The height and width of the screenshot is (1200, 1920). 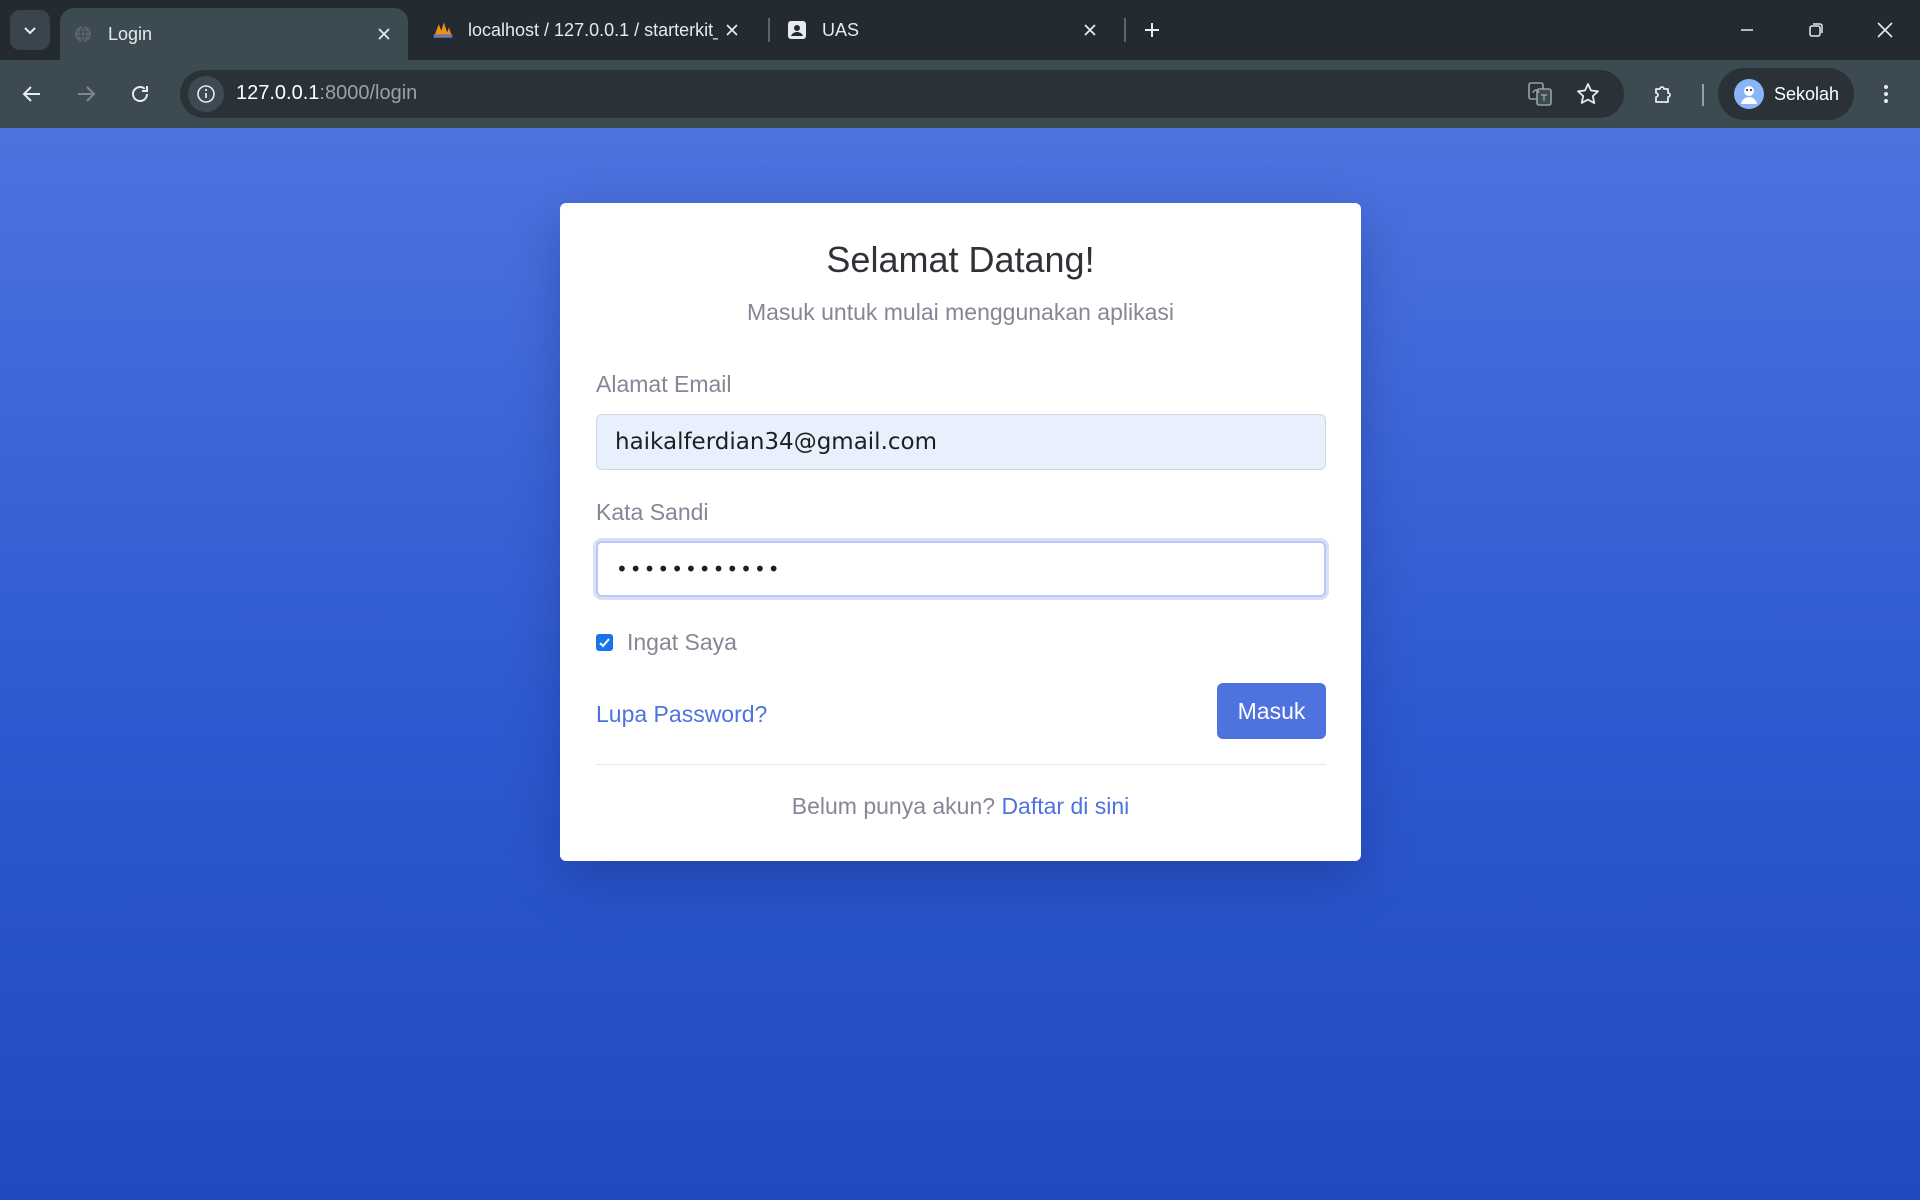 What do you see at coordinates (960, 312) in the screenshot?
I see `page-subtitle: Masuk untuk mulai menggunakan aplikasi` at bounding box center [960, 312].